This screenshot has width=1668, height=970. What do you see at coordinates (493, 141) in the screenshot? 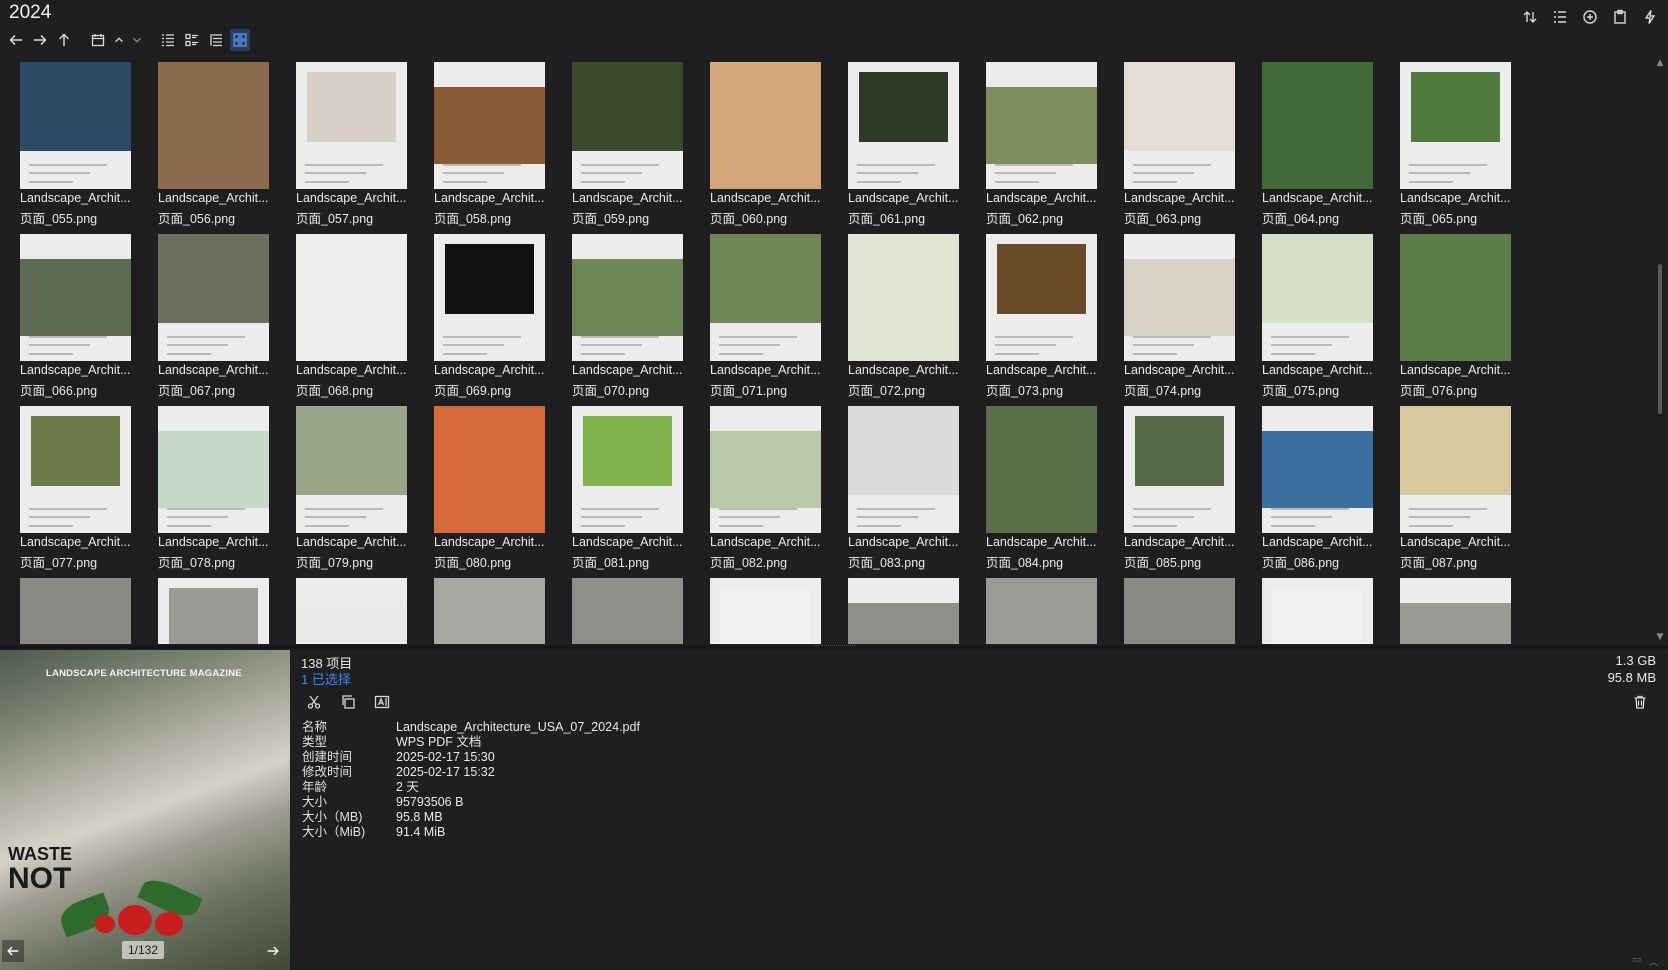
I see `thumbnail-tile: Landscape_Archit... 页面_058.png` at bounding box center [493, 141].